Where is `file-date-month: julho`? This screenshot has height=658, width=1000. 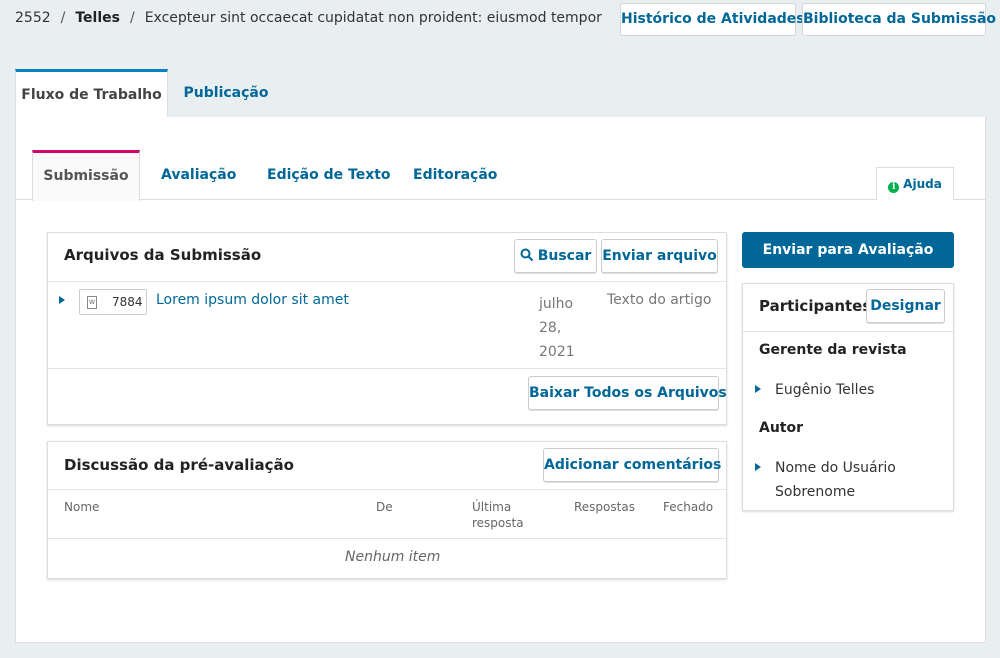
file-date-month: julho is located at coordinates (556, 304).